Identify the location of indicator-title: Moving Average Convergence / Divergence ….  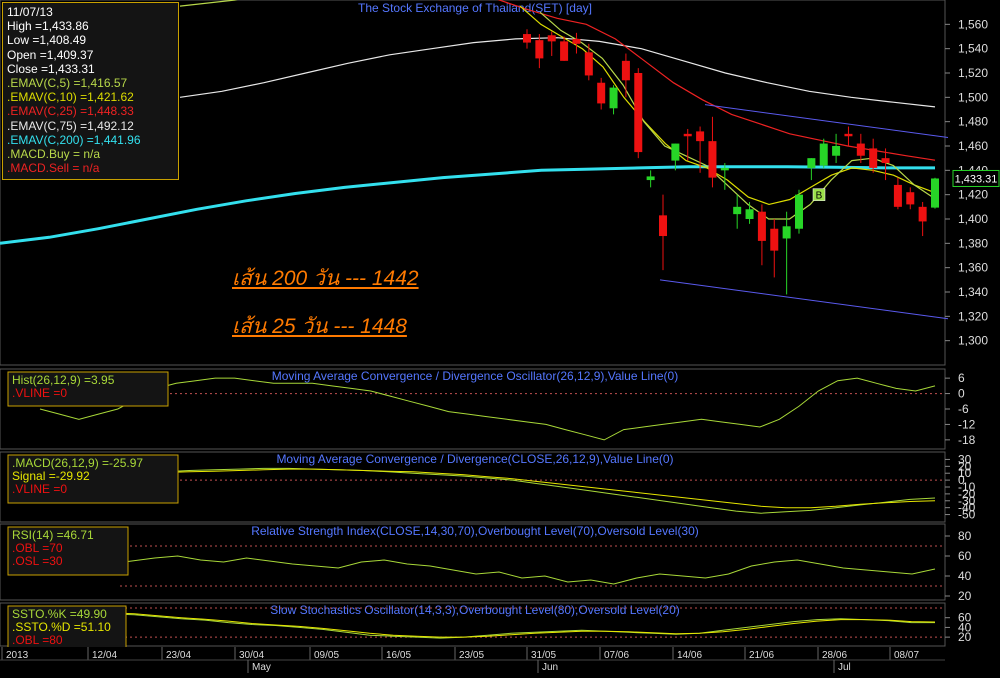
(475, 376).